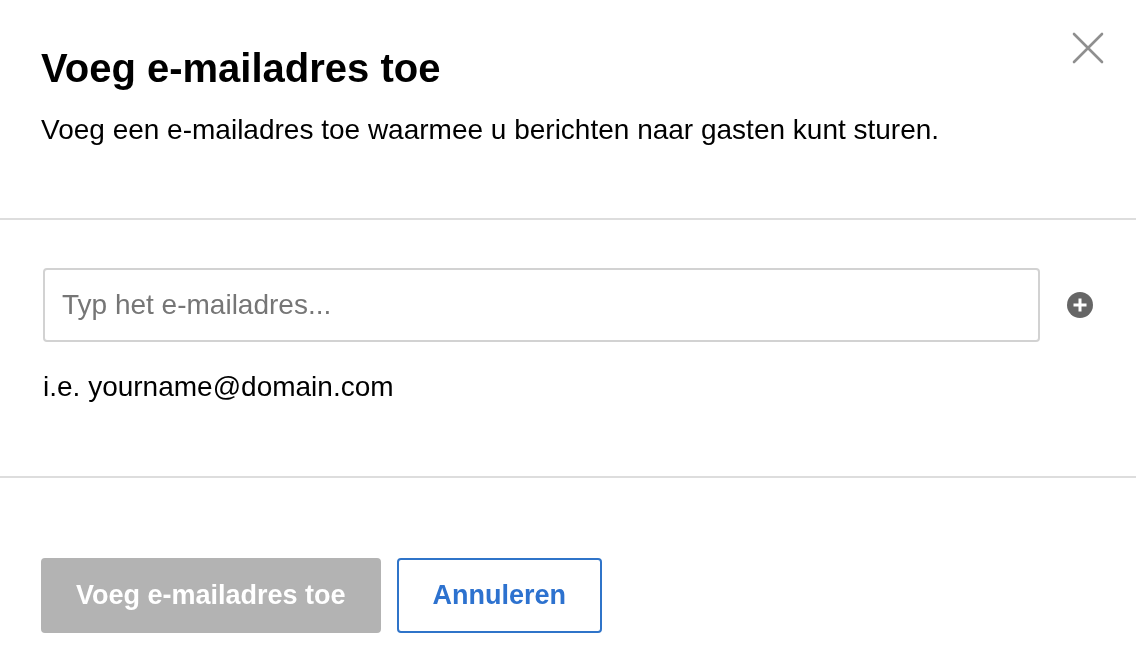  Describe the element at coordinates (241, 68) in the screenshot. I see `dialog-title: Voeg e-mailadres toe` at that location.